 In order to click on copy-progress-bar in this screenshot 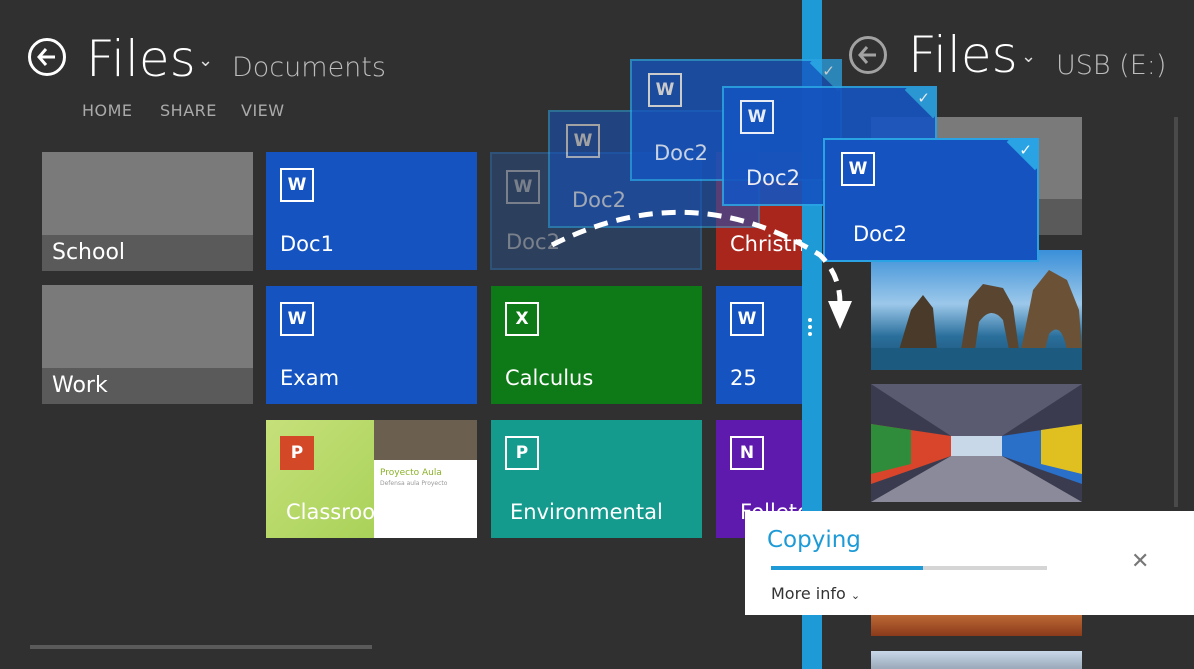, I will do `click(909, 568)`.